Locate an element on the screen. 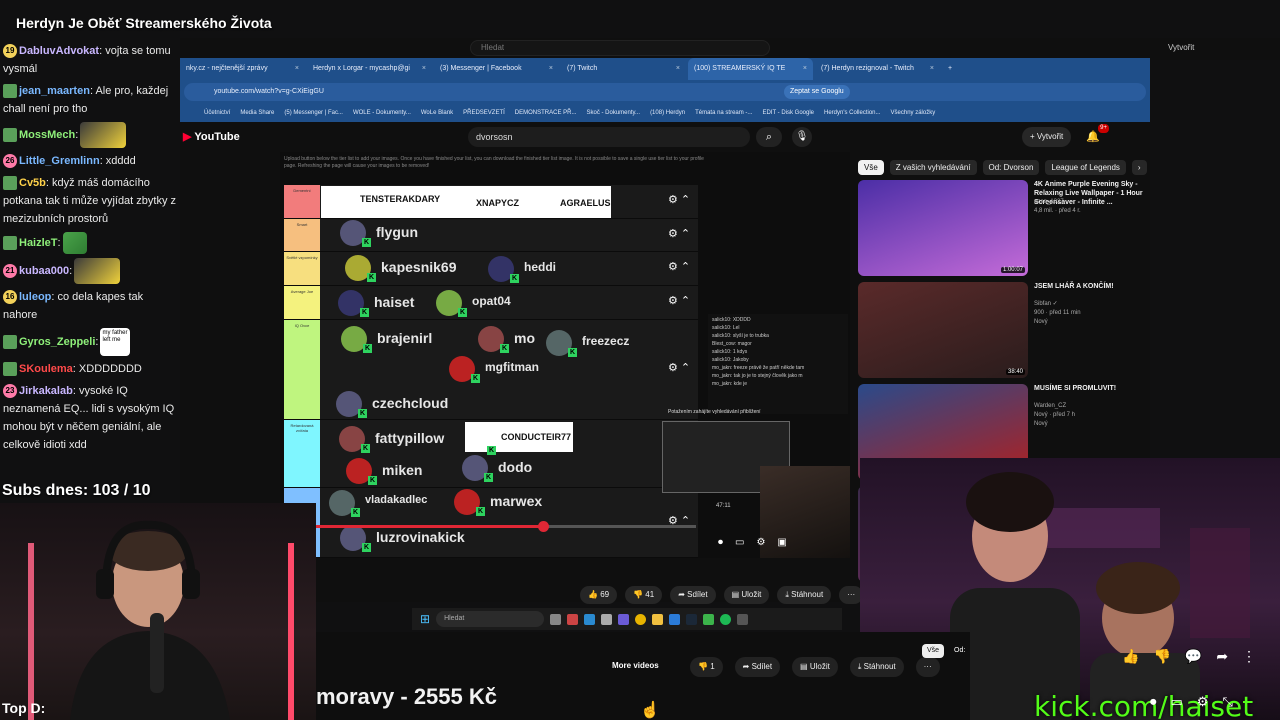 The image size is (1280, 720). streamer-name: marwex is located at coordinates (516, 501).